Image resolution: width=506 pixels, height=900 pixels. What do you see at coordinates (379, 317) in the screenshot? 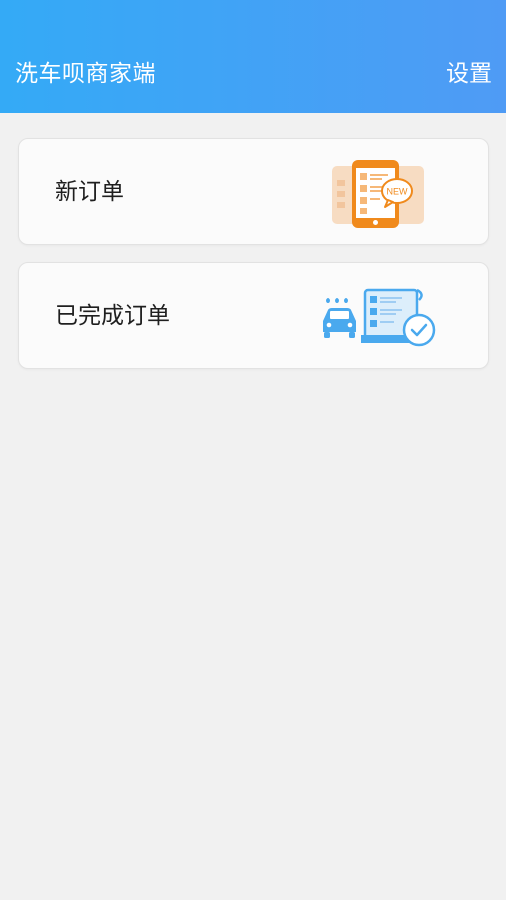
I see `completed-order-icon` at bounding box center [379, 317].